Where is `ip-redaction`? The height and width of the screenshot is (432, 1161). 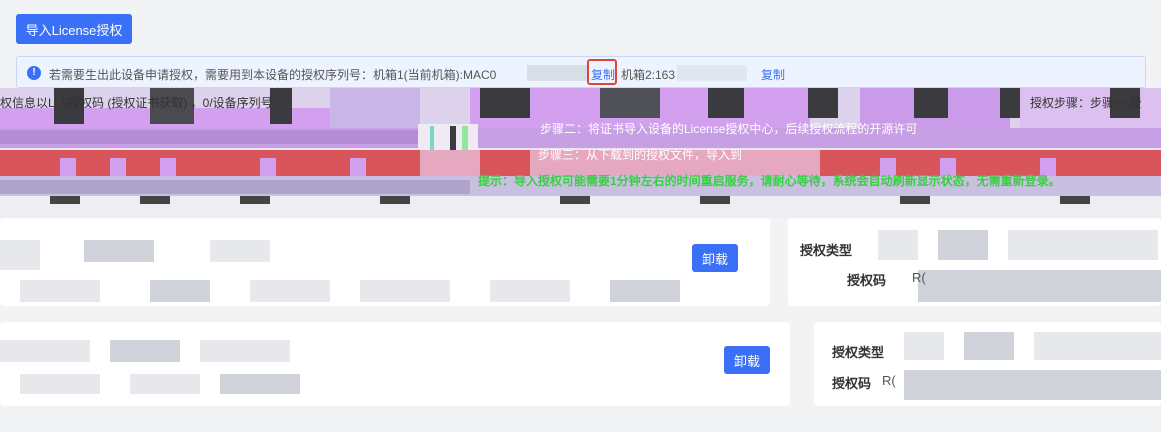 ip-redaction is located at coordinates (712, 73).